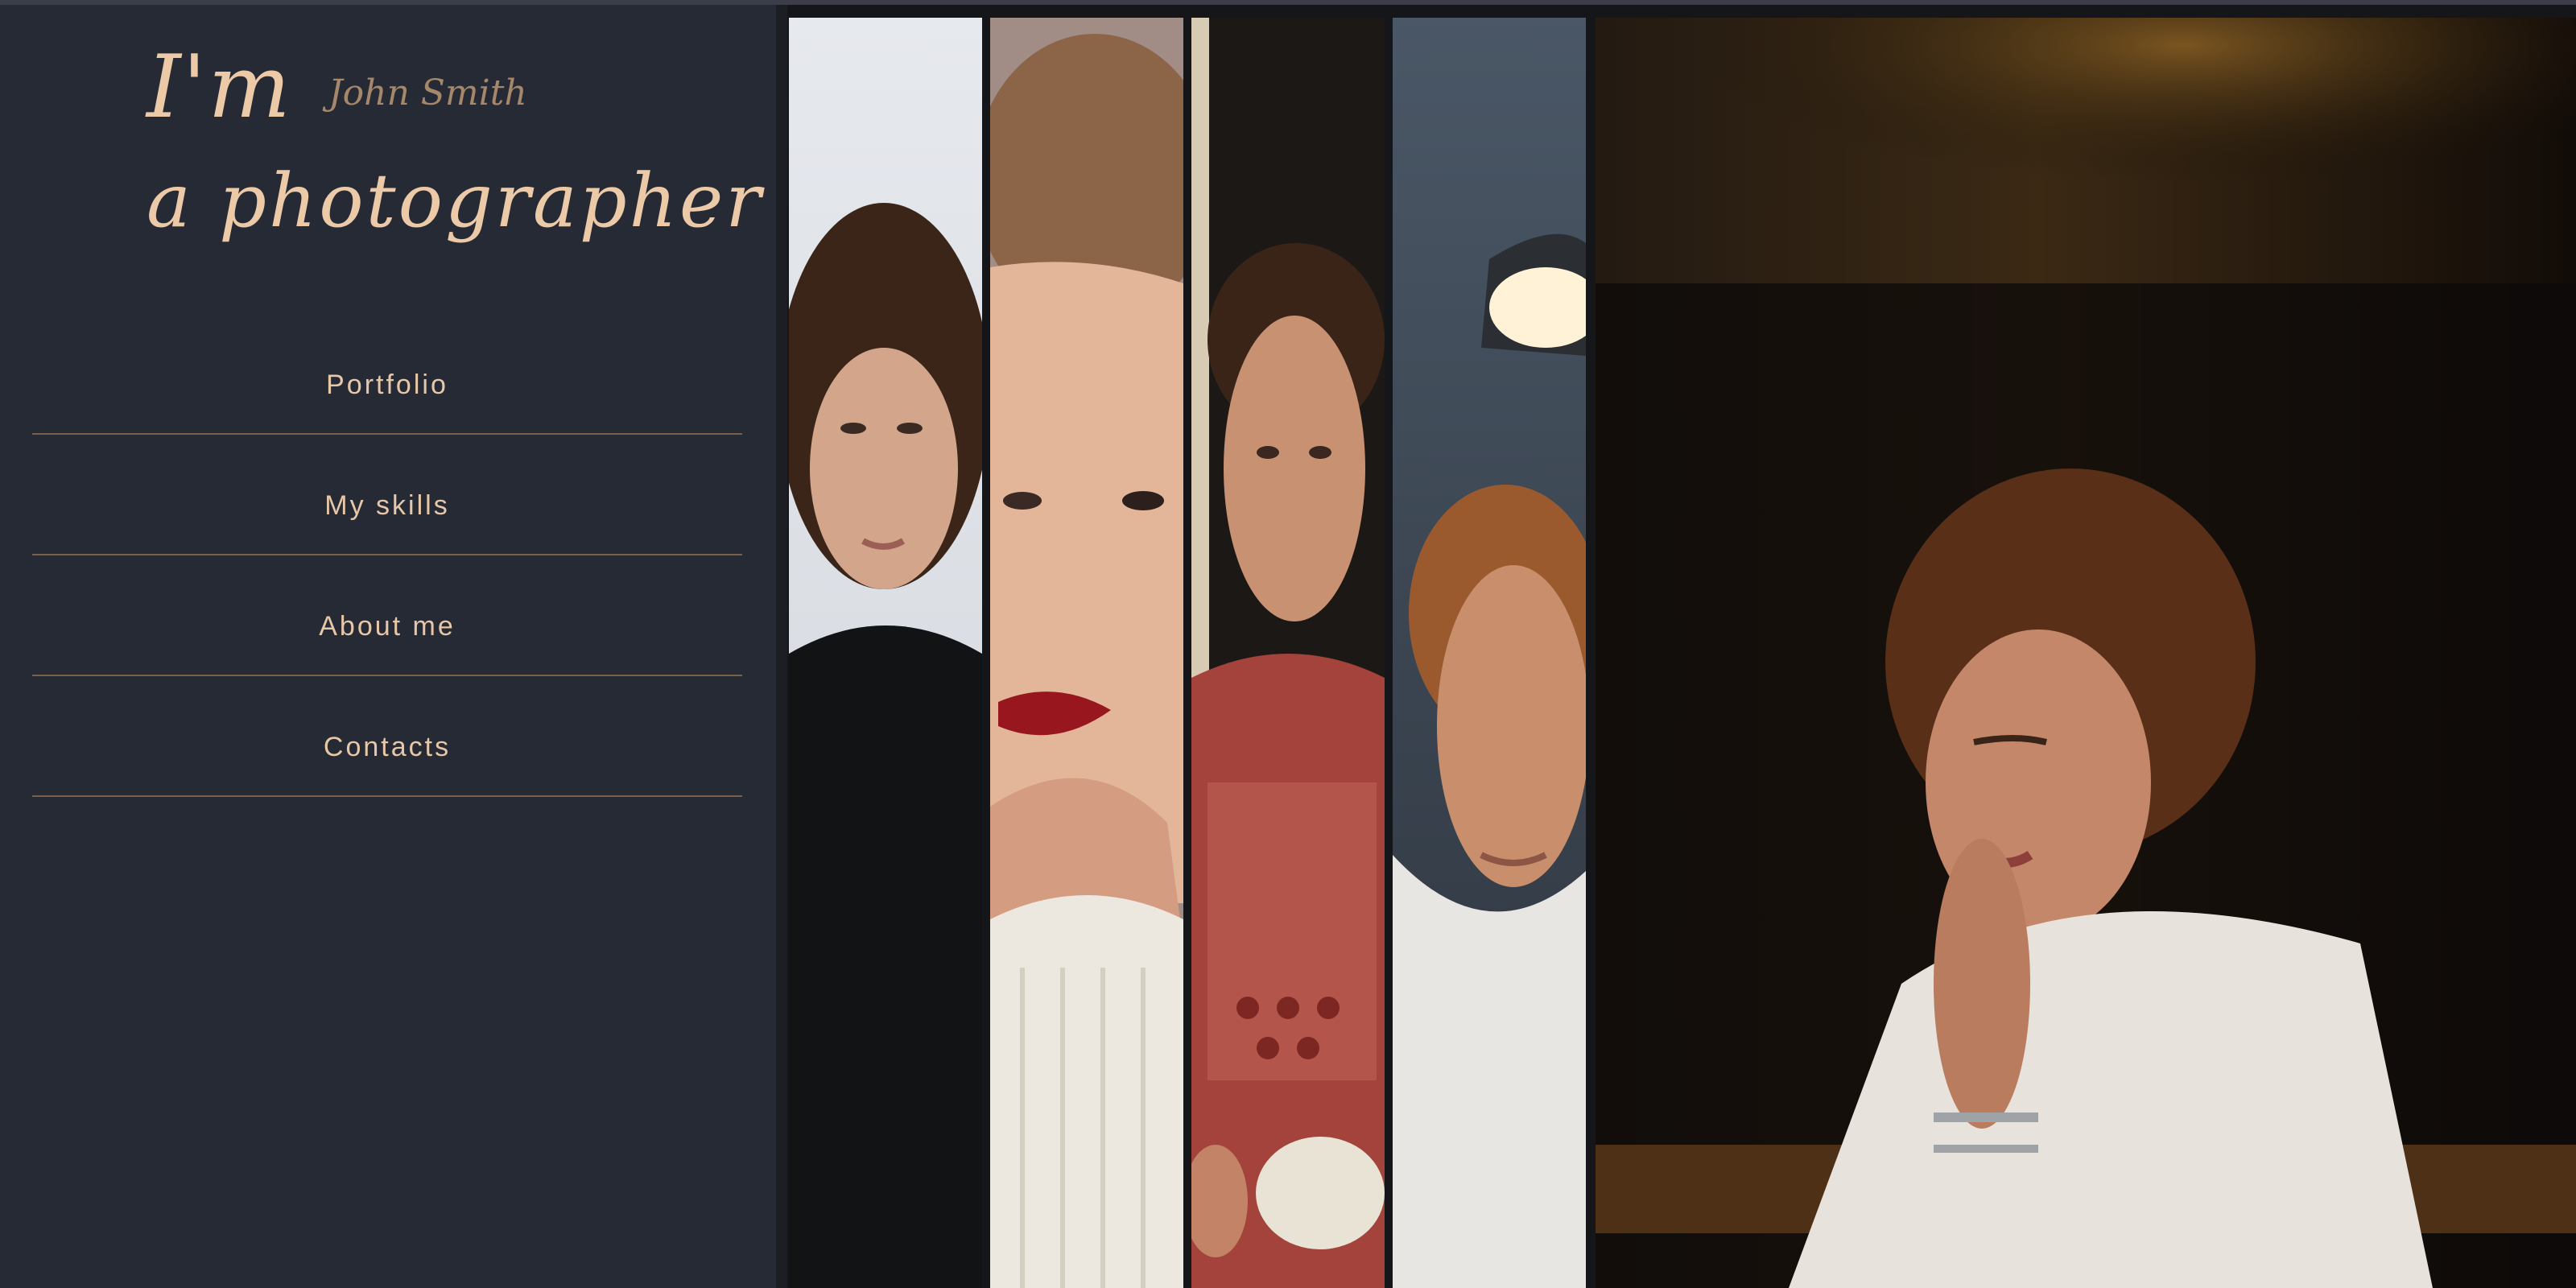 This screenshot has height=1288, width=2576. I want to click on gallery-photo-curly-hair-woman, so click(885, 653).